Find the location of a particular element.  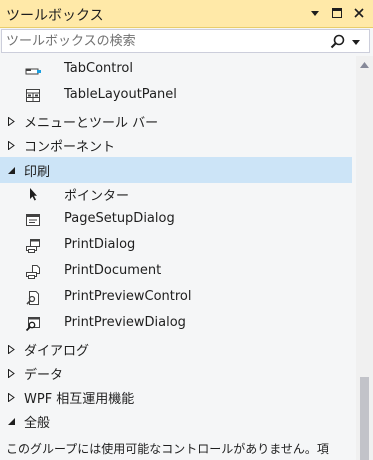

category-label: メニューとツール バー is located at coordinates (91, 123).